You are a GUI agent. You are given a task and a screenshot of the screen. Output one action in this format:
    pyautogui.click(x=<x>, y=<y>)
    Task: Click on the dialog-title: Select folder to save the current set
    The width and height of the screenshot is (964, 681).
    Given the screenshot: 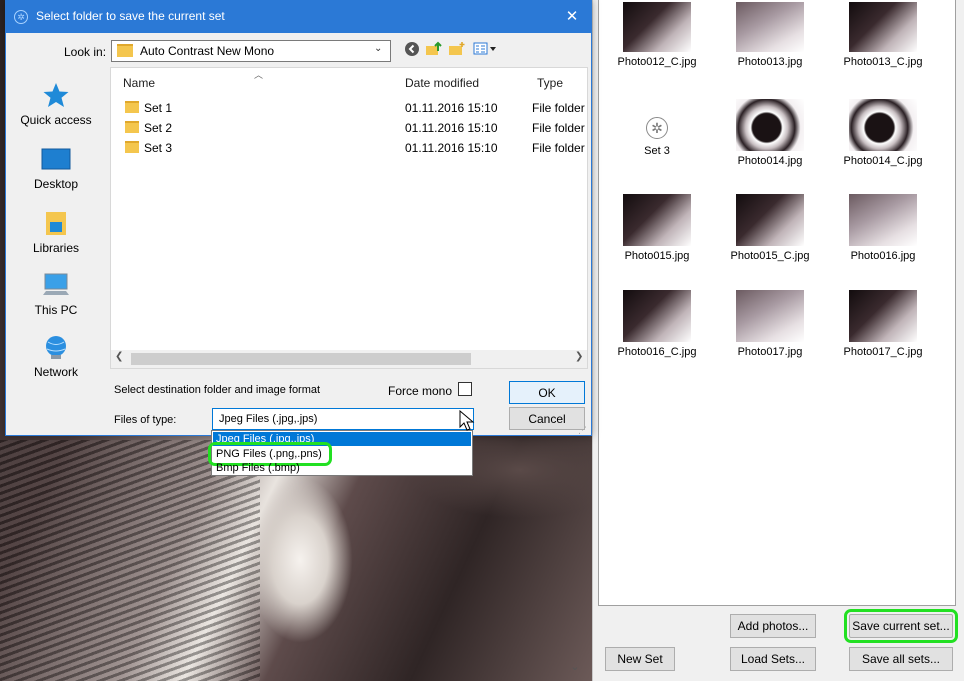 What is the action you would take?
    pyautogui.click(x=130, y=16)
    